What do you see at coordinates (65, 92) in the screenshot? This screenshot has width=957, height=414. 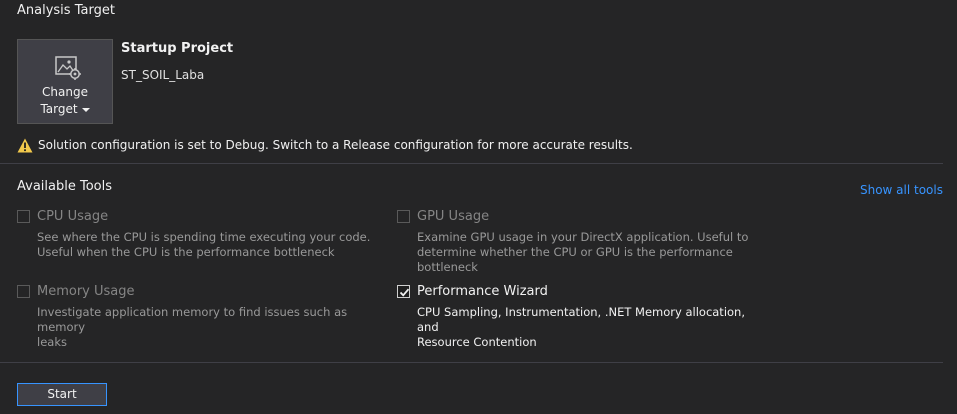 I see `change-target-label-line1: Change` at bounding box center [65, 92].